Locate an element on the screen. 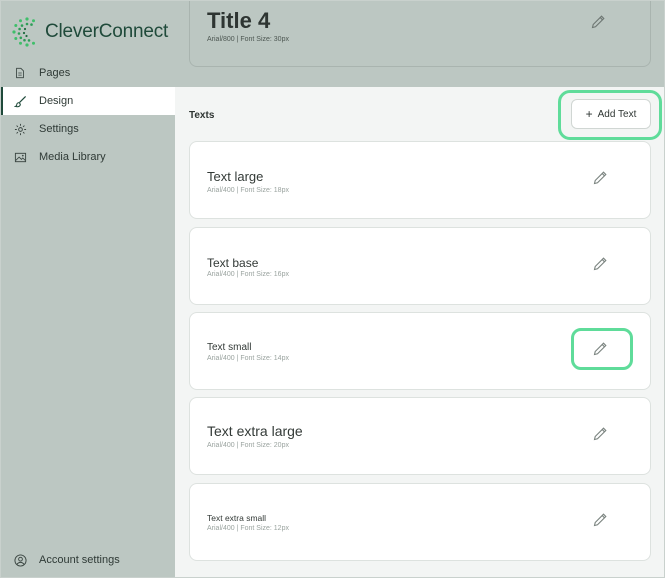  text-style-meta: Arial/400 | Font Size: 18px is located at coordinates (248, 190).